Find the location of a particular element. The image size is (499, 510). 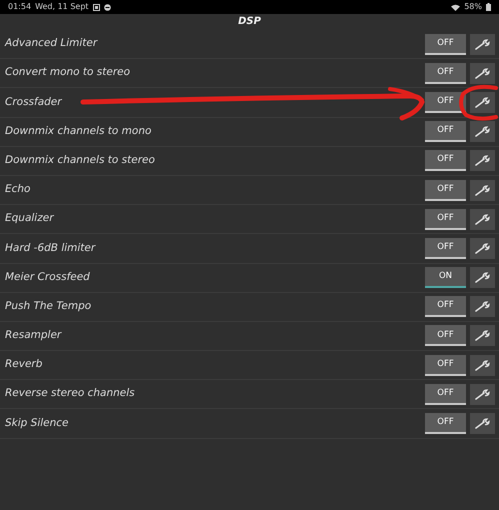

status-time: 01:54 is located at coordinates (20, 7).